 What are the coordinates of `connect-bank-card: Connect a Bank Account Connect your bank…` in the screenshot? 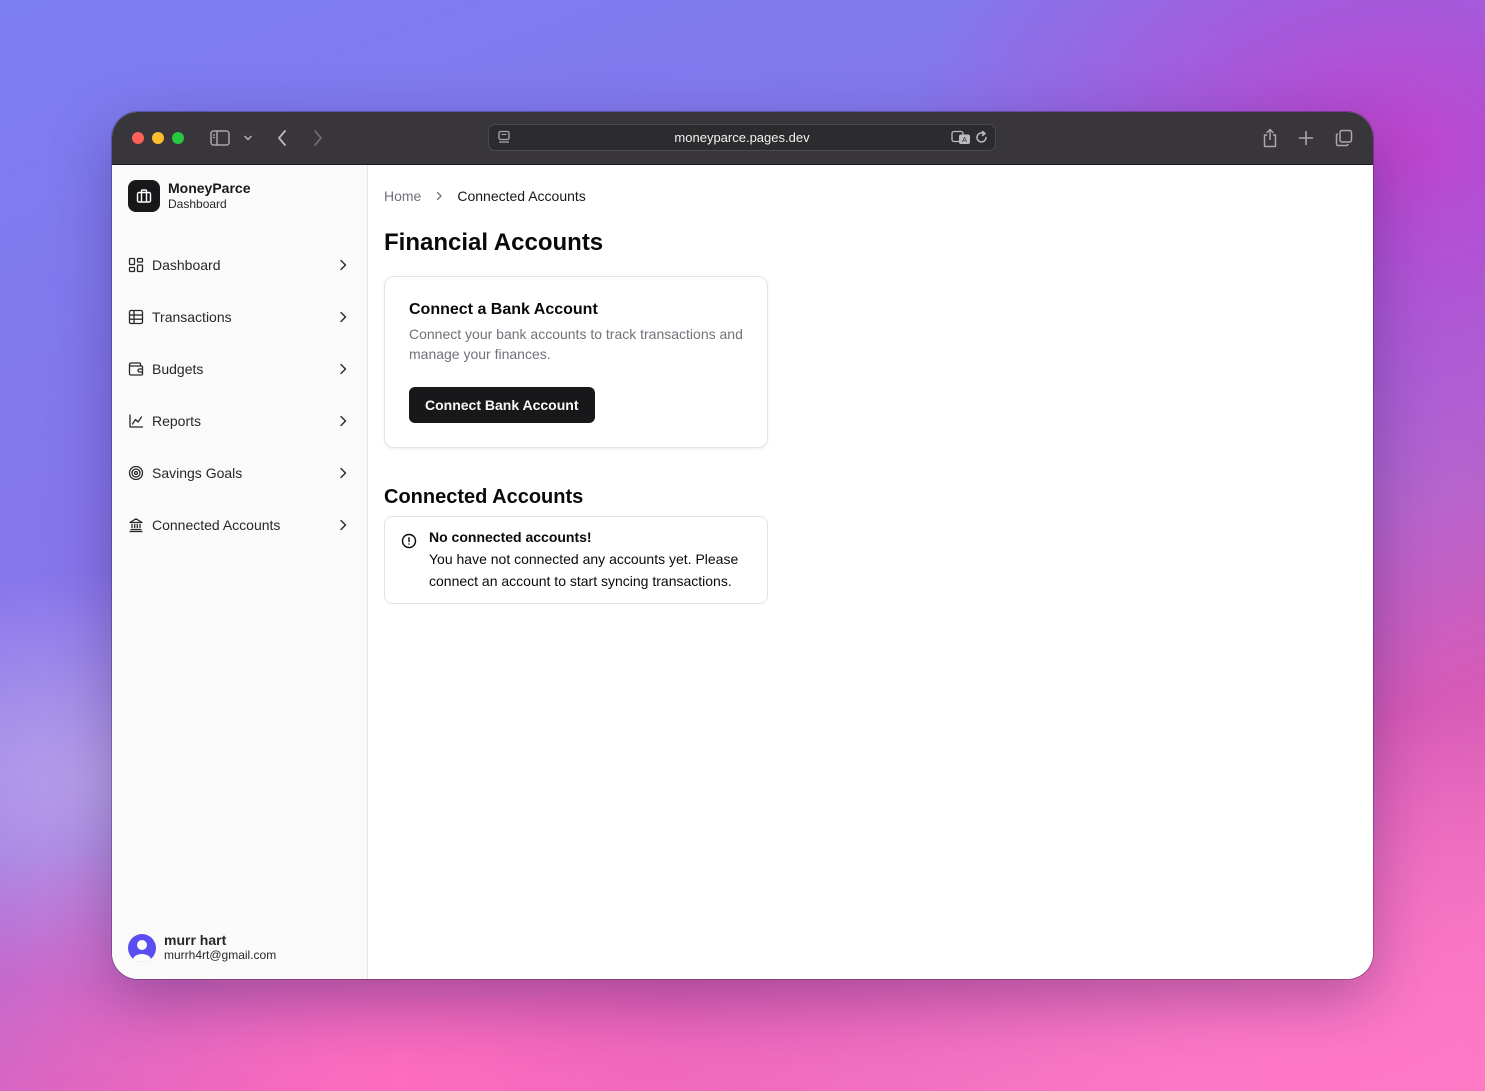 It's located at (576, 362).